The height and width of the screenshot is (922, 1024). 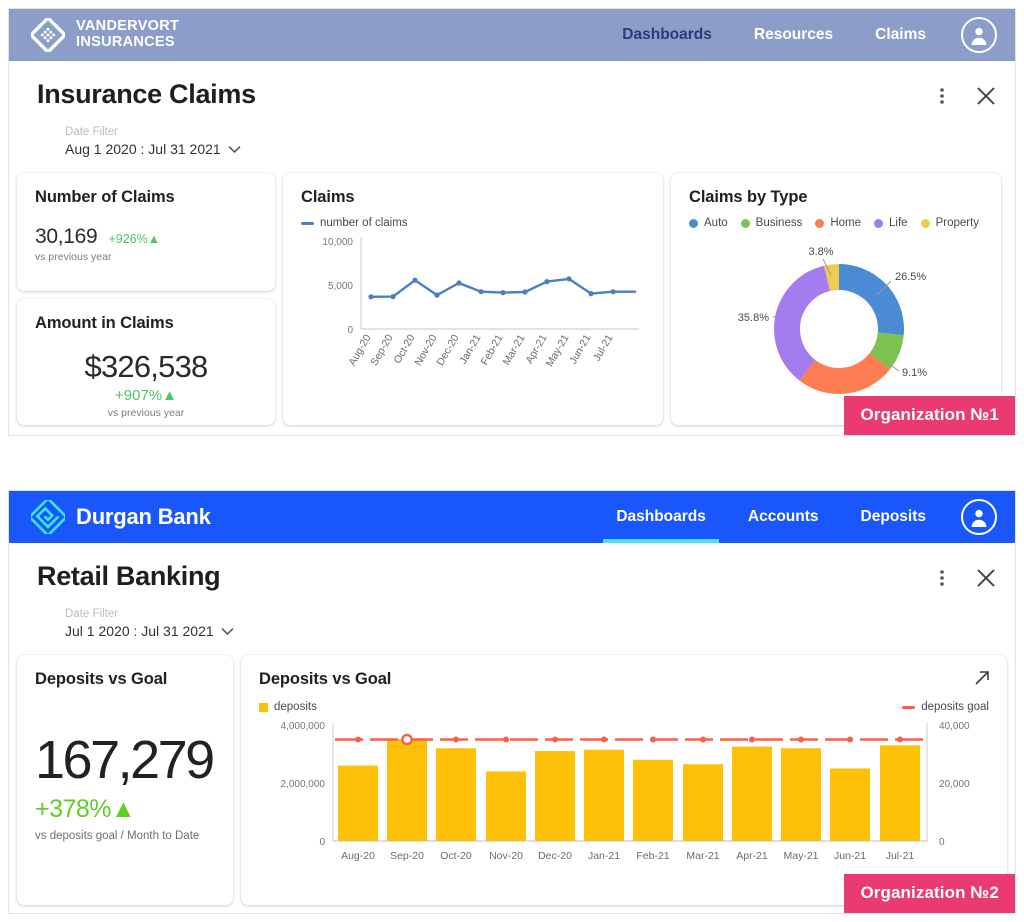 What do you see at coordinates (955, 707) in the screenshot?
I see `legend-label: deposits goal` at bounding box center [955, 707].